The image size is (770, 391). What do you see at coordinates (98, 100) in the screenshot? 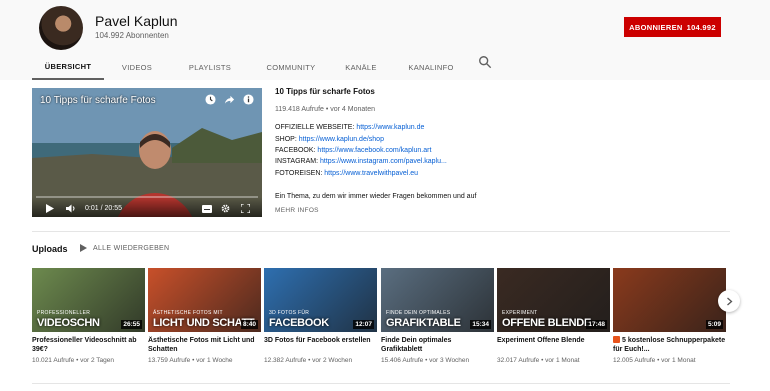
I see `featured-overlay-title: 10 Tipps für scharfe Fotos` at bounding box center [98, 100].